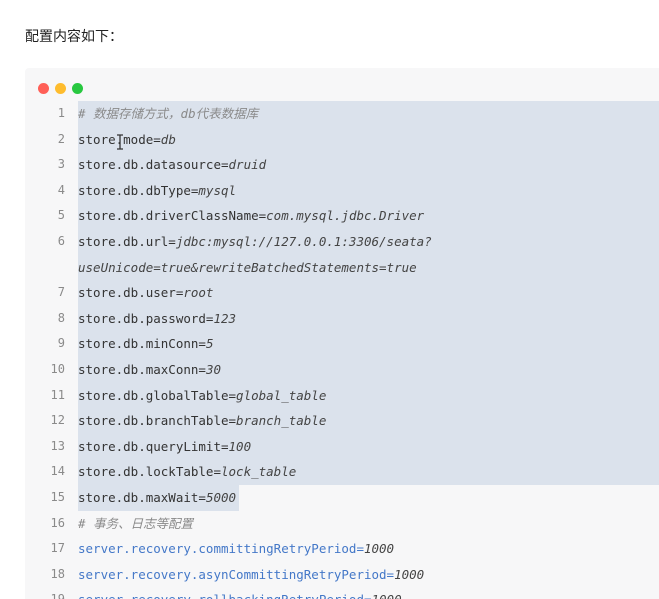 Image resolution: width=659 pixels, height=599 pixels. I want to click on line-number: 5, so click(61, 215).